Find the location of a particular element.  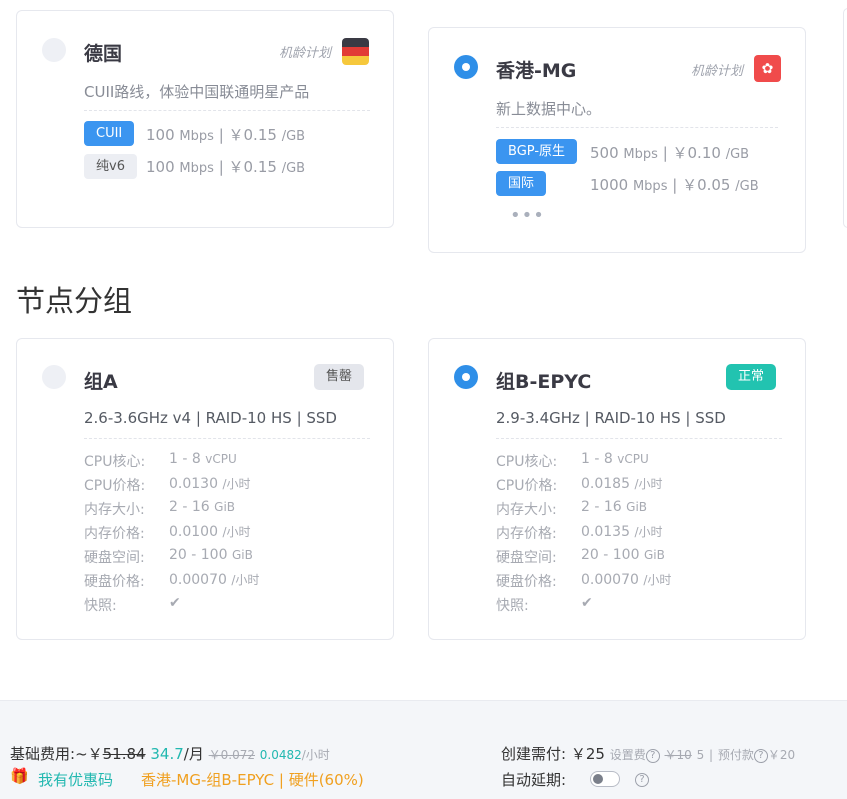

group-spec: 2.9-3.4GHz | RAID-10 HS | SSD is located at coordinates (611, 418).